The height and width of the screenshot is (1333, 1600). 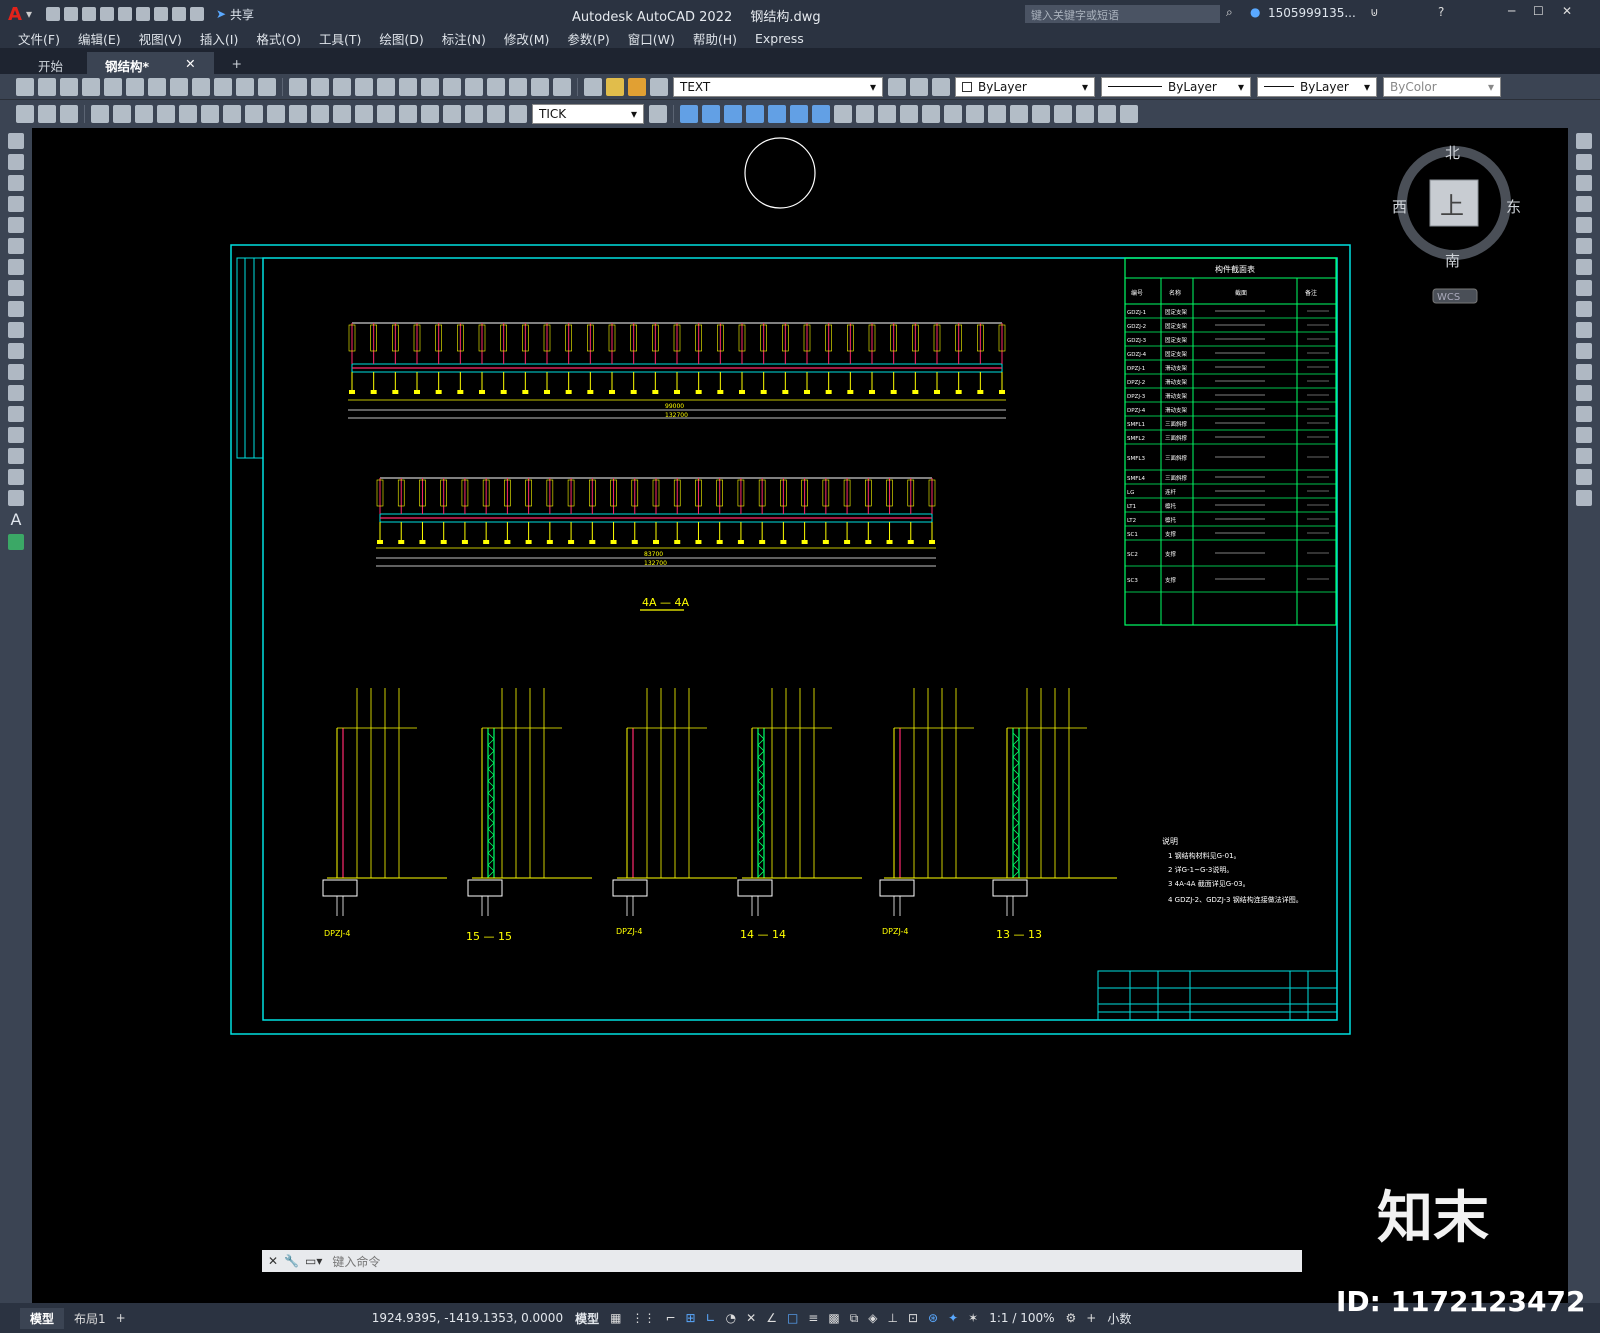 What do you see at coordinates (100, 114) in the screenshot?
I see `linear-dim-icon` at bounding box center [100, 114].